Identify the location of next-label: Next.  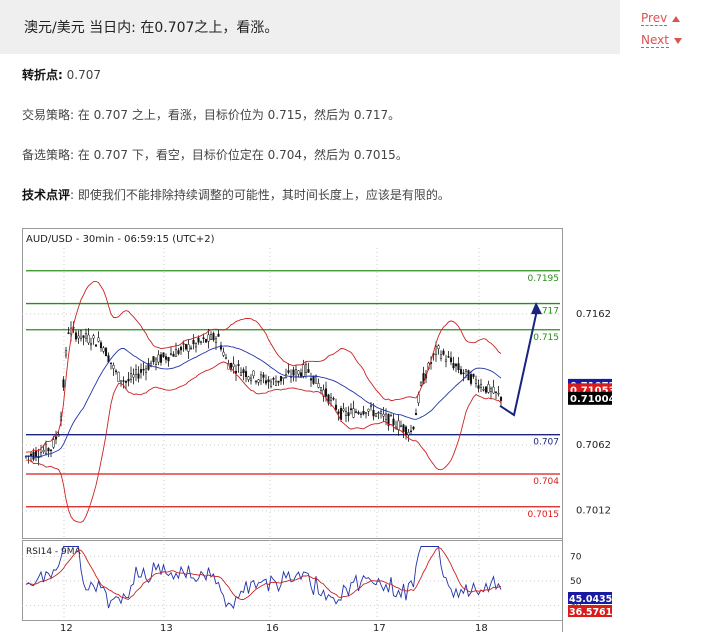
(655, 40).